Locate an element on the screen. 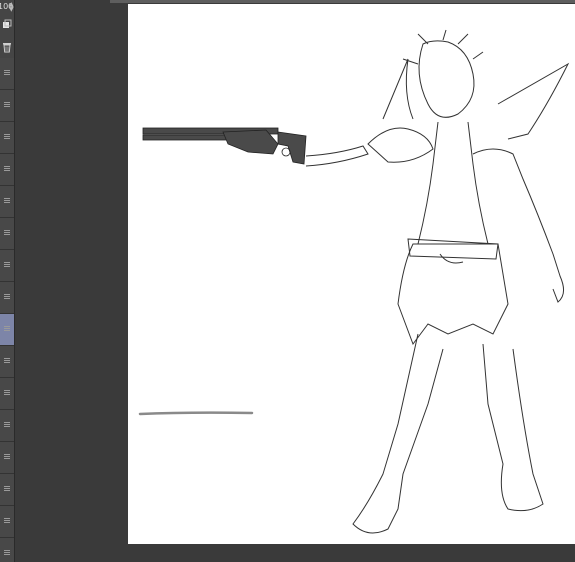 The width and height of the screenshot is (575, 562). brush-stroke is located at coordinates (196, 413).